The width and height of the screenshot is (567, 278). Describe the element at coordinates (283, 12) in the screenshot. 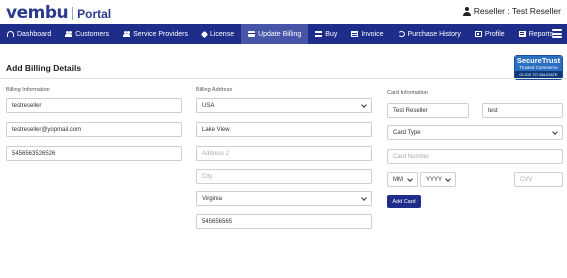

I see `top-header: vembu Portal Reseller : Test Reseller` at that location.